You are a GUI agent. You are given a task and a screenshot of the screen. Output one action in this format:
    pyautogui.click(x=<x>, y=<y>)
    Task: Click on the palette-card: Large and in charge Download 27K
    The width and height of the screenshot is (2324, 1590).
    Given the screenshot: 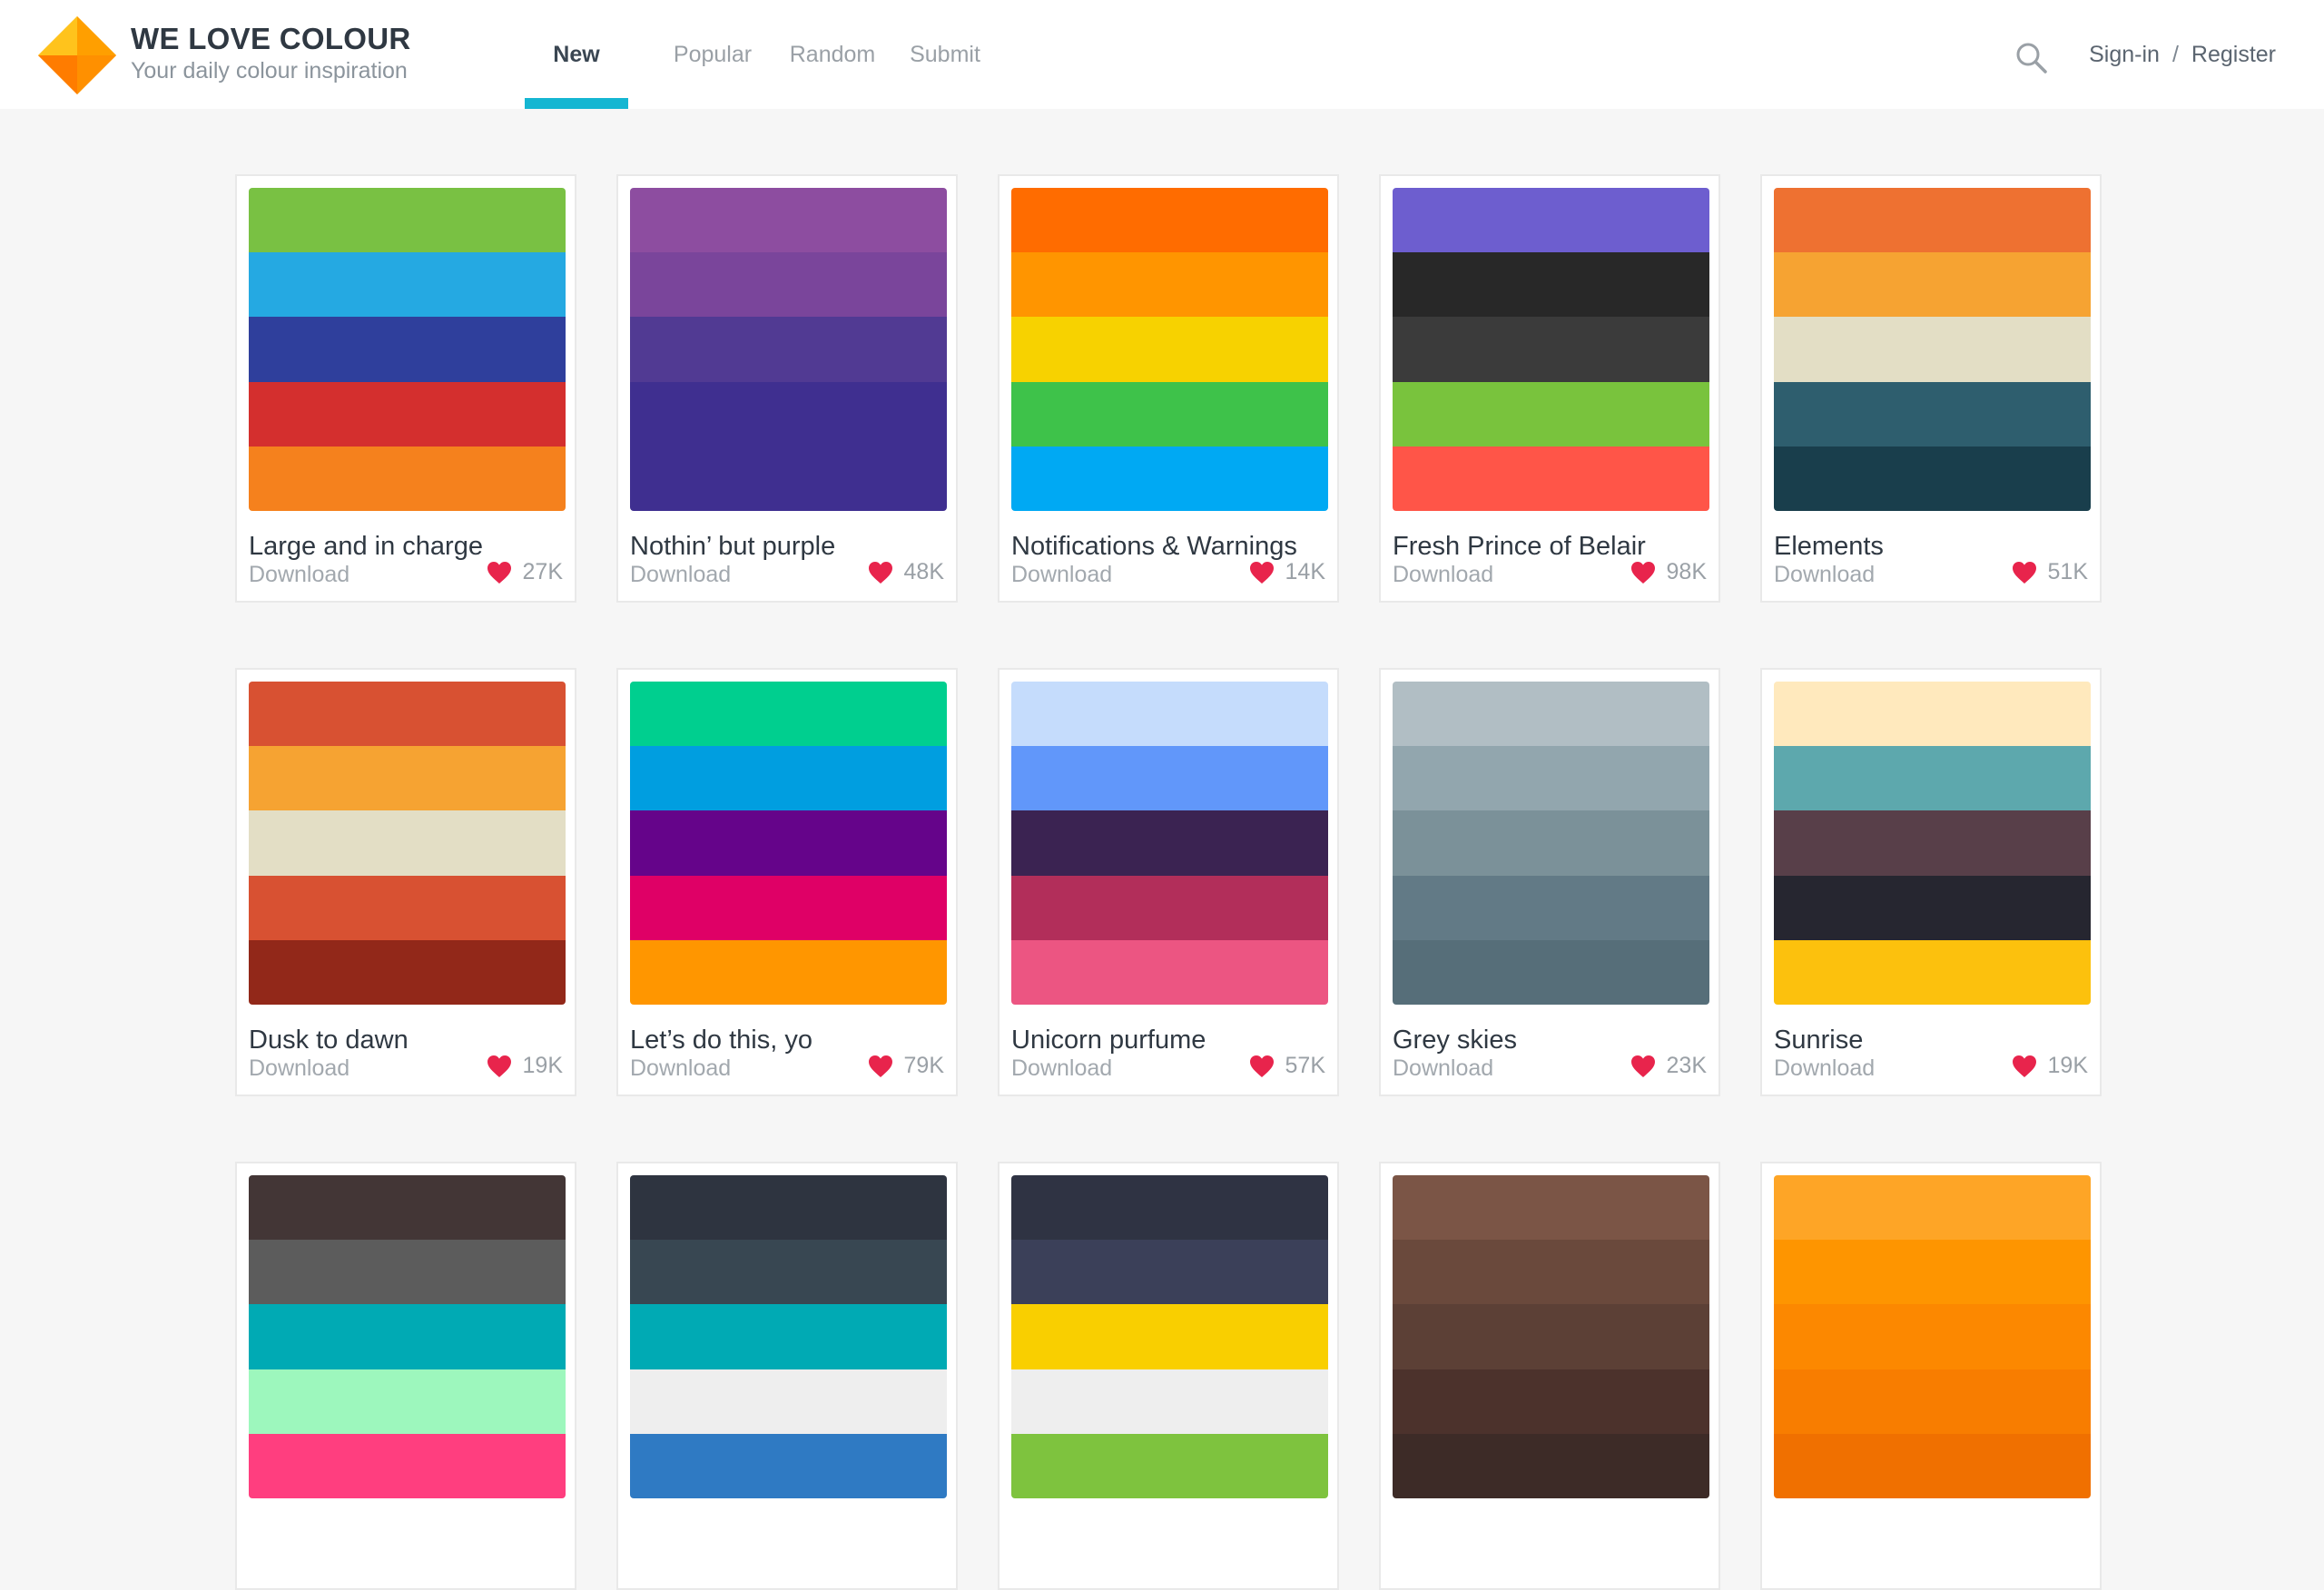 What is the action you would take?
    pyautogui.click(x=405, y=388)
    